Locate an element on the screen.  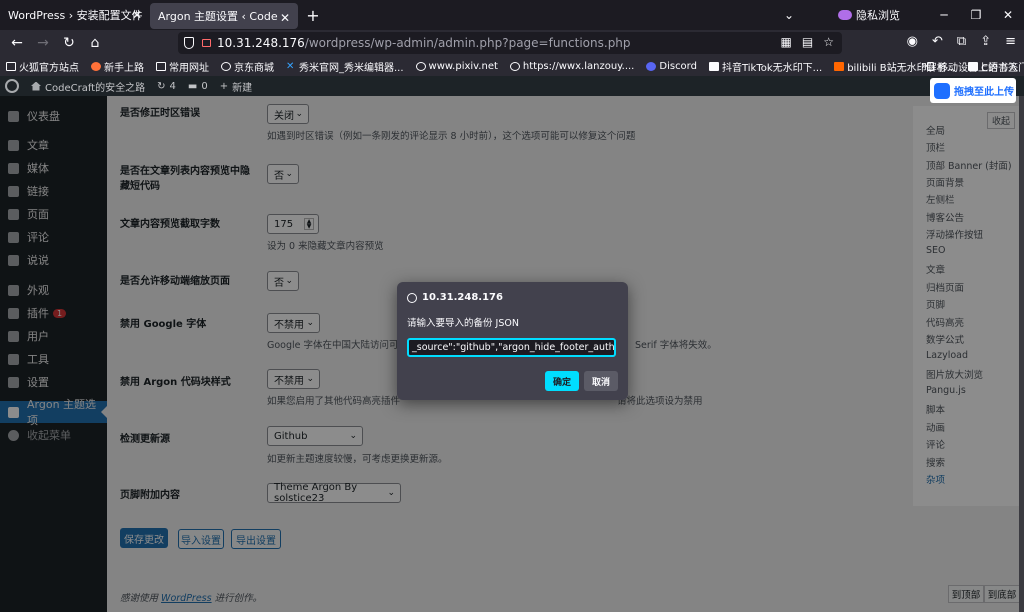
mobile-device-icon is located at coordinates (930, 66).